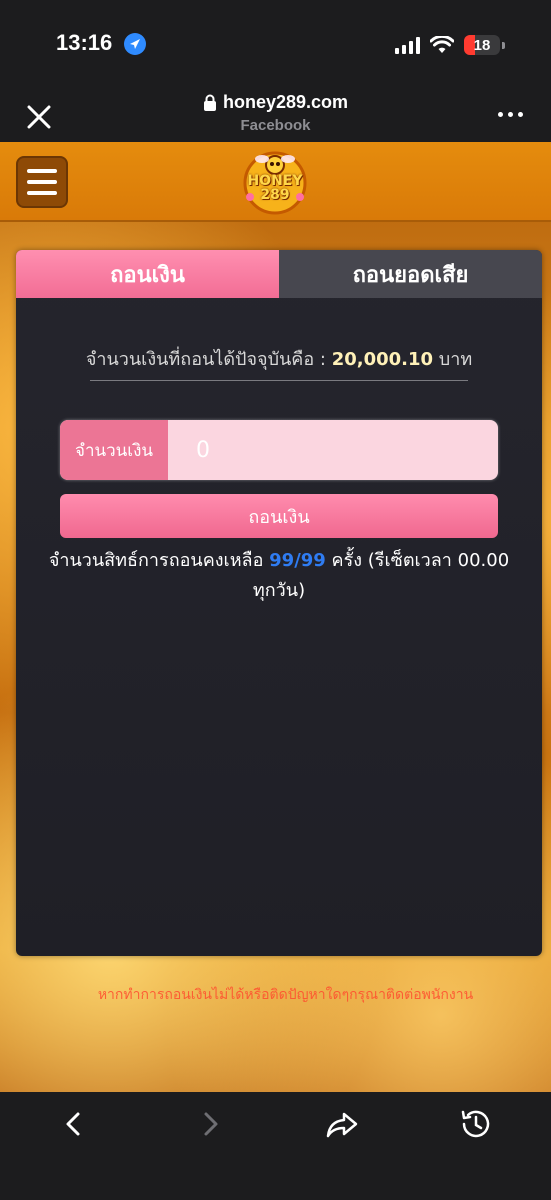  I want to click on browser-subtitle: Facebook, so click(275, 125).